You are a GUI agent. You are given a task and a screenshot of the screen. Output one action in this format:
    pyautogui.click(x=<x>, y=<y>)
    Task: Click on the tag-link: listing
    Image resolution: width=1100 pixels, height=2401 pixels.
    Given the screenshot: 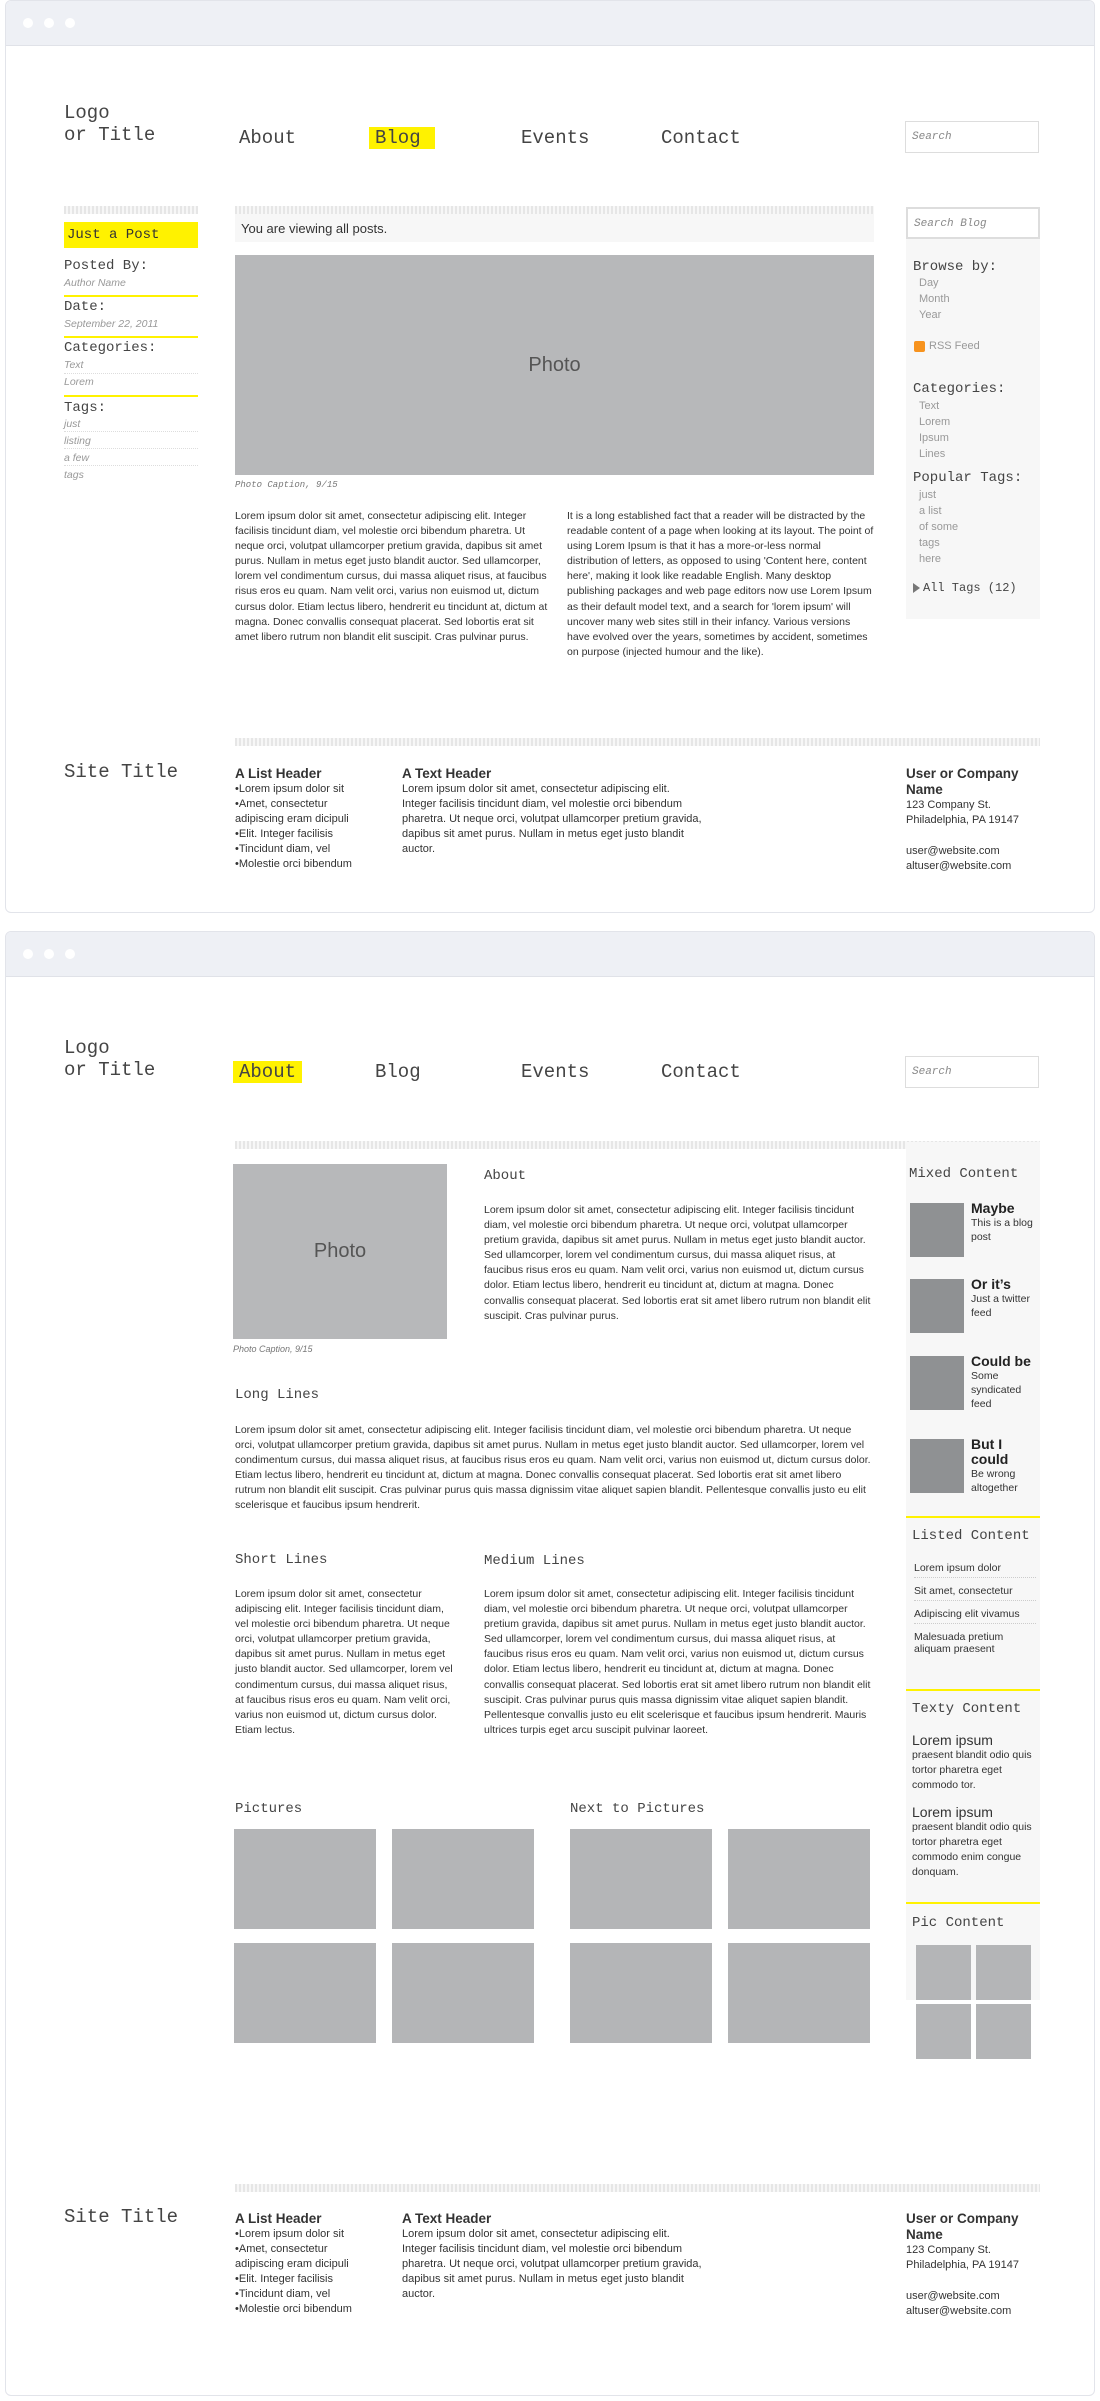 What is the action you would take?
    pyautogui.click(x=131, y=442)
    